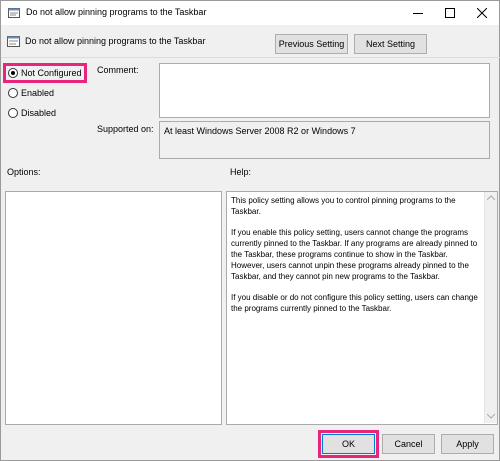 This screenshot has height=461, width=500. Describe the element at coordinates (348, 444) in the screenshot. I see `ok-button: OK` at that location.